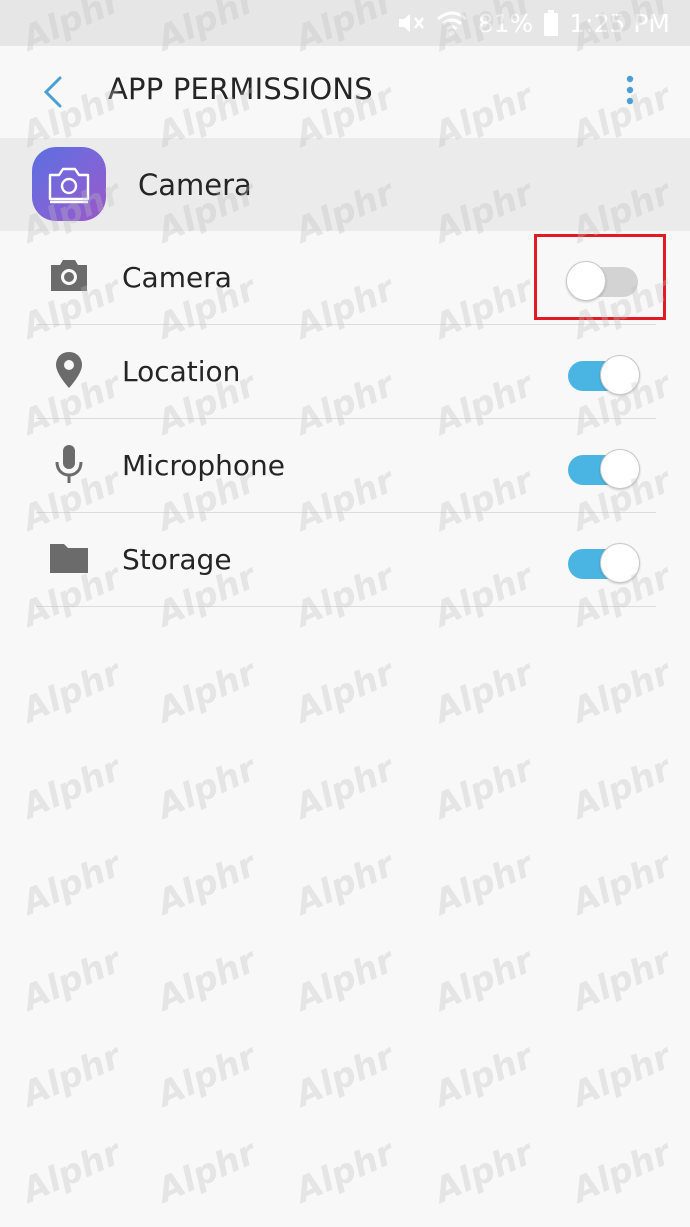 This screenshot has width=690, height=1227. Describe the element at coordinates (346, 606) in the screenshot. I see `divider` at that location.